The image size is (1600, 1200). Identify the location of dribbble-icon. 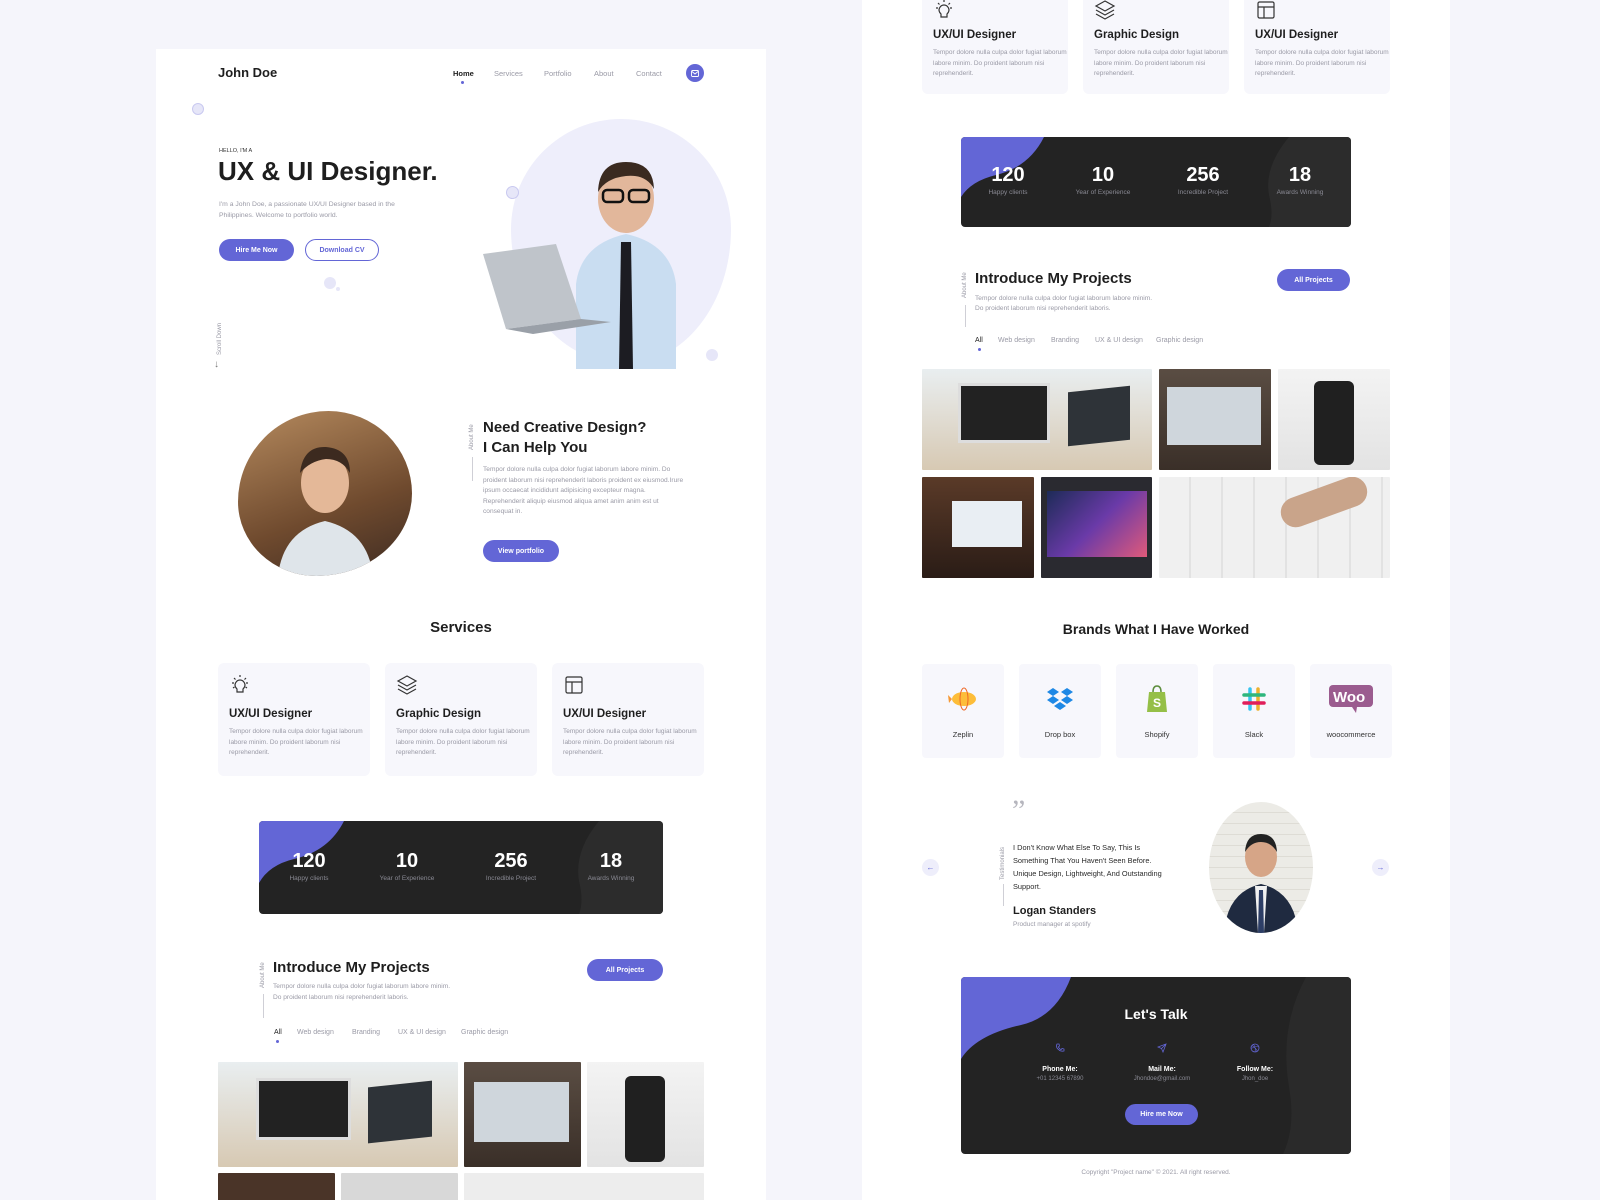
(1255, 1048).